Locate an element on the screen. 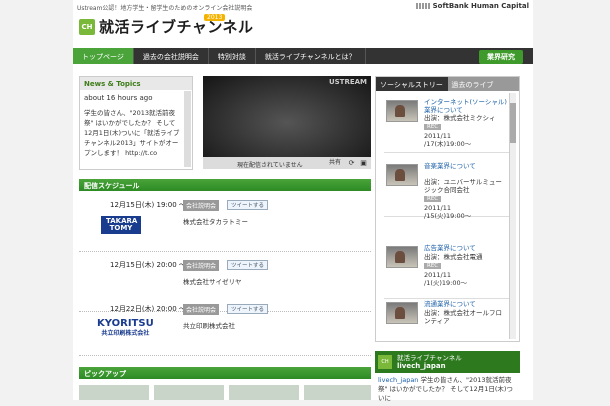 This screenshot has width=610, height=406. refresh-icon: ⟳ is located at coordinates (351, 163).